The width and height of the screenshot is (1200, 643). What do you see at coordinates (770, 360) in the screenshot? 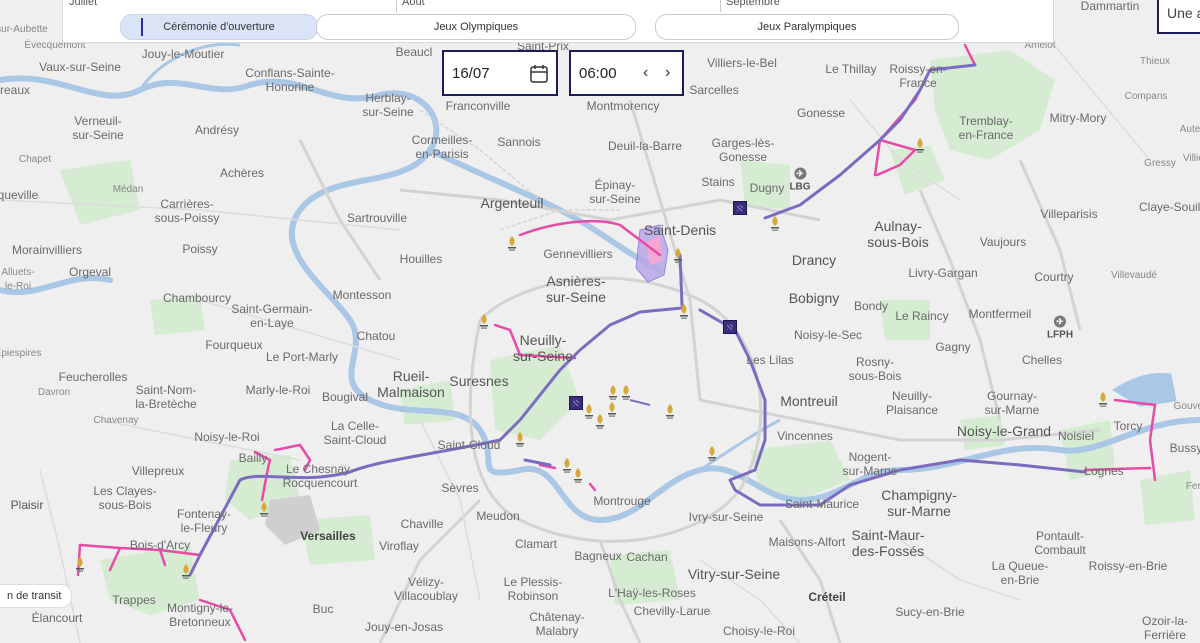
I see `place-label: Les Lilas` at bounding box center [770, 360].